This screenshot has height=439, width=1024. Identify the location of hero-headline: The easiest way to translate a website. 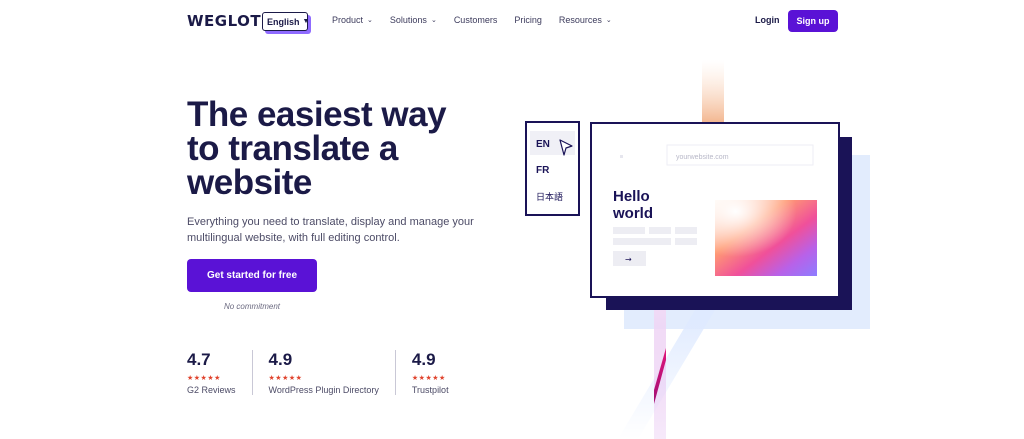
(317, 148).